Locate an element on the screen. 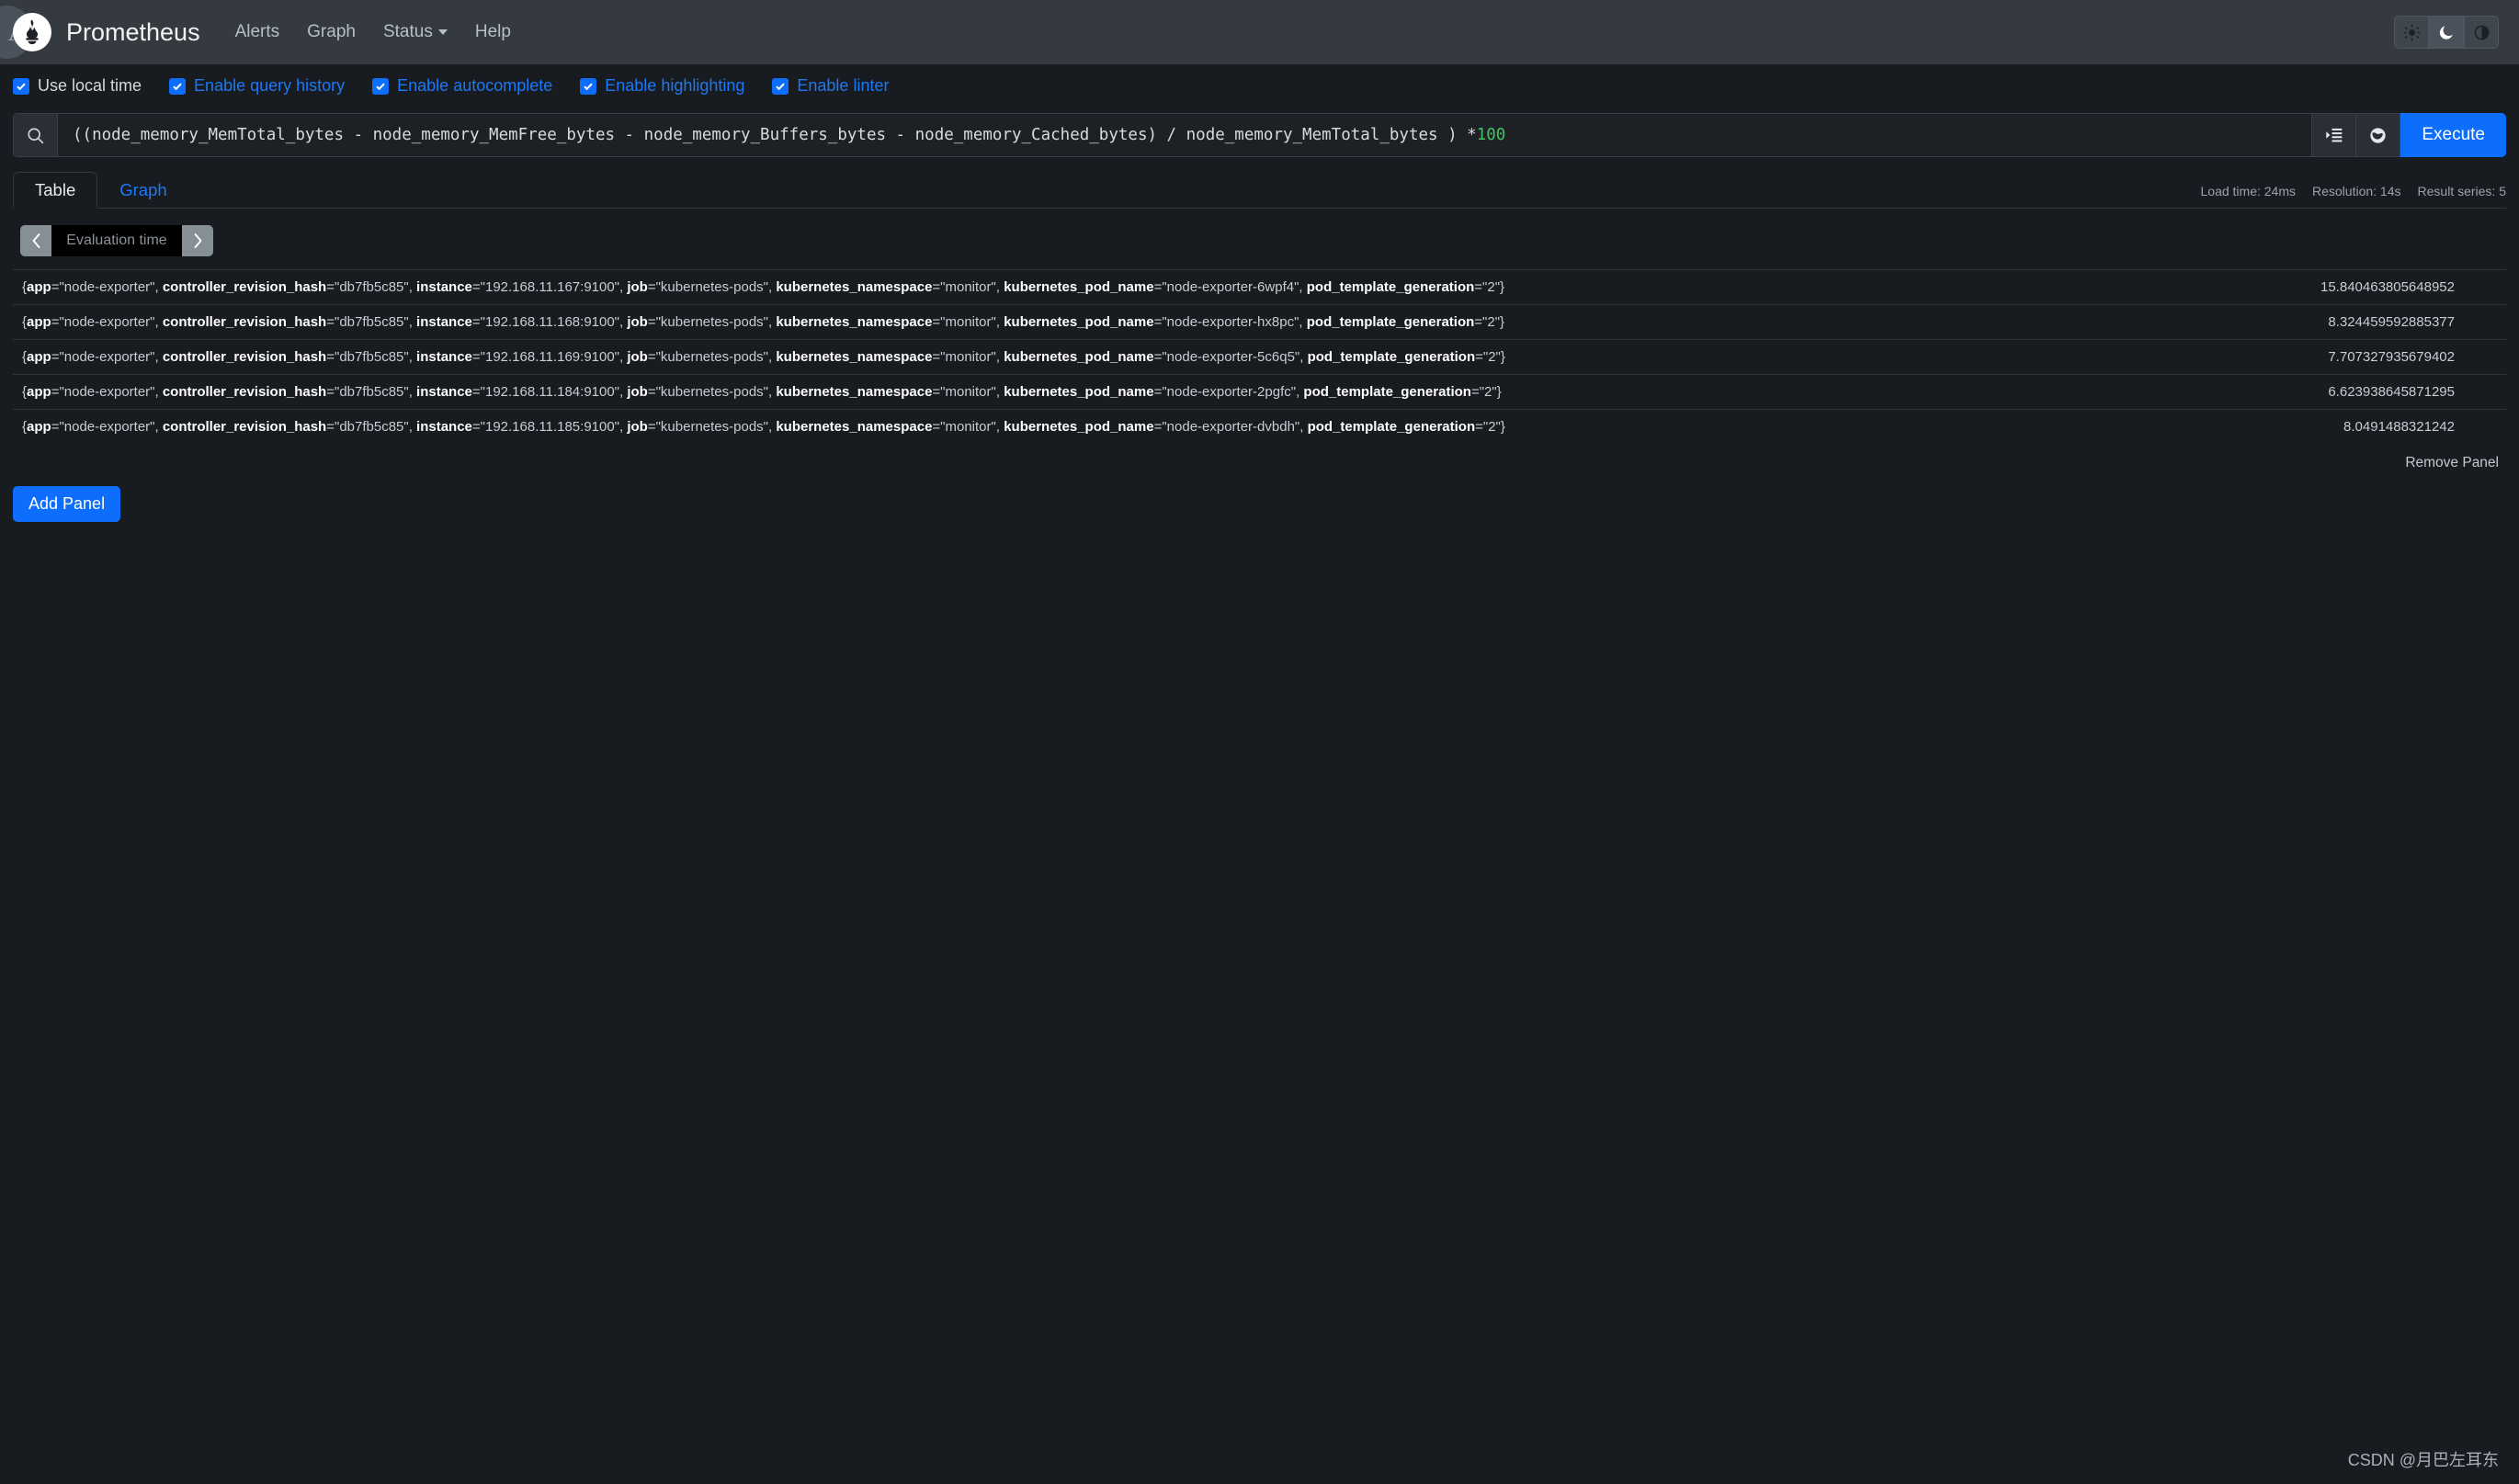 The image size is (2519, 1484). tab-table-label: Table is located at coordinates (55, 190).